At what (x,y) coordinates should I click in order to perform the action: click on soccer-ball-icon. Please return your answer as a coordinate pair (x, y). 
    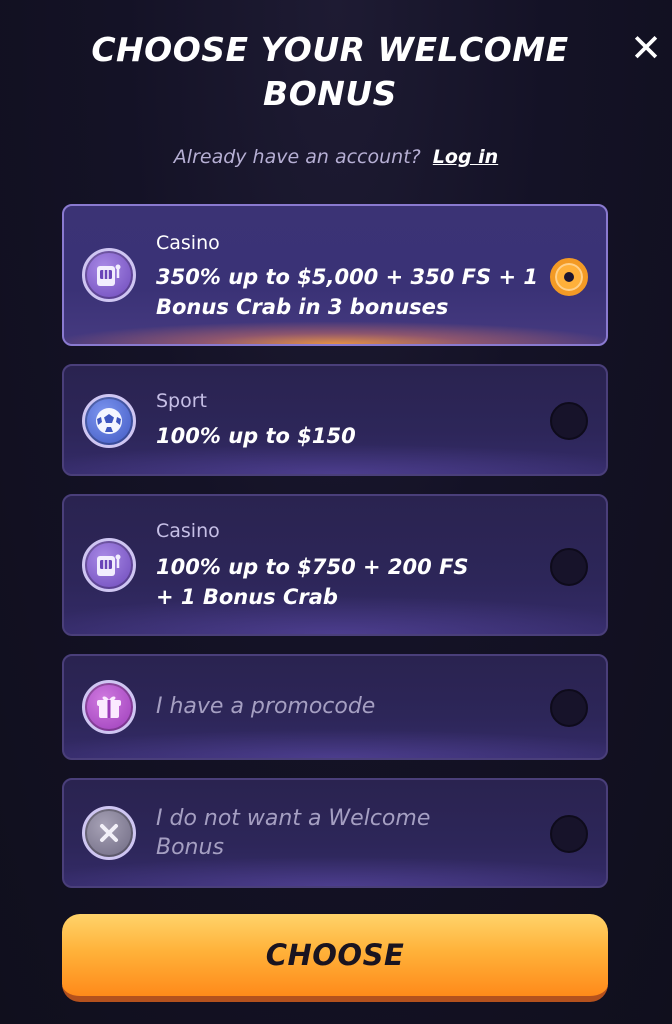
    Looking at the image, I should click on (109, 421).